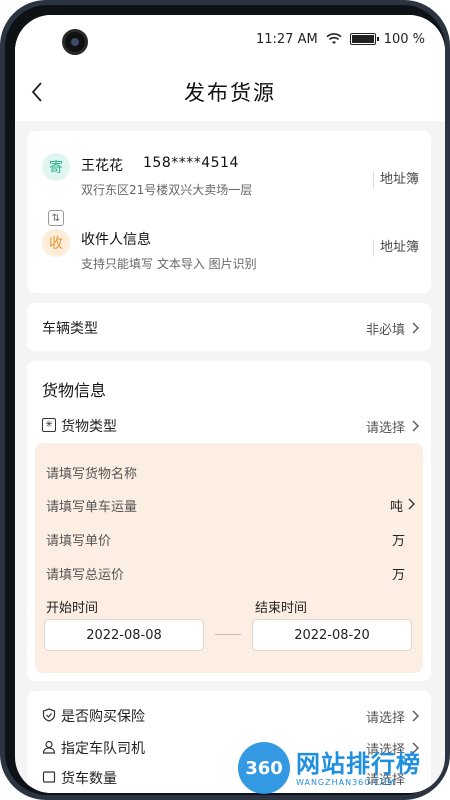 Image resolution: width=450 pixels, height=800 pixels. Describe the element at coordinates (398, 575) in the screenshot. I see `total-price-unit: 万` at that location.